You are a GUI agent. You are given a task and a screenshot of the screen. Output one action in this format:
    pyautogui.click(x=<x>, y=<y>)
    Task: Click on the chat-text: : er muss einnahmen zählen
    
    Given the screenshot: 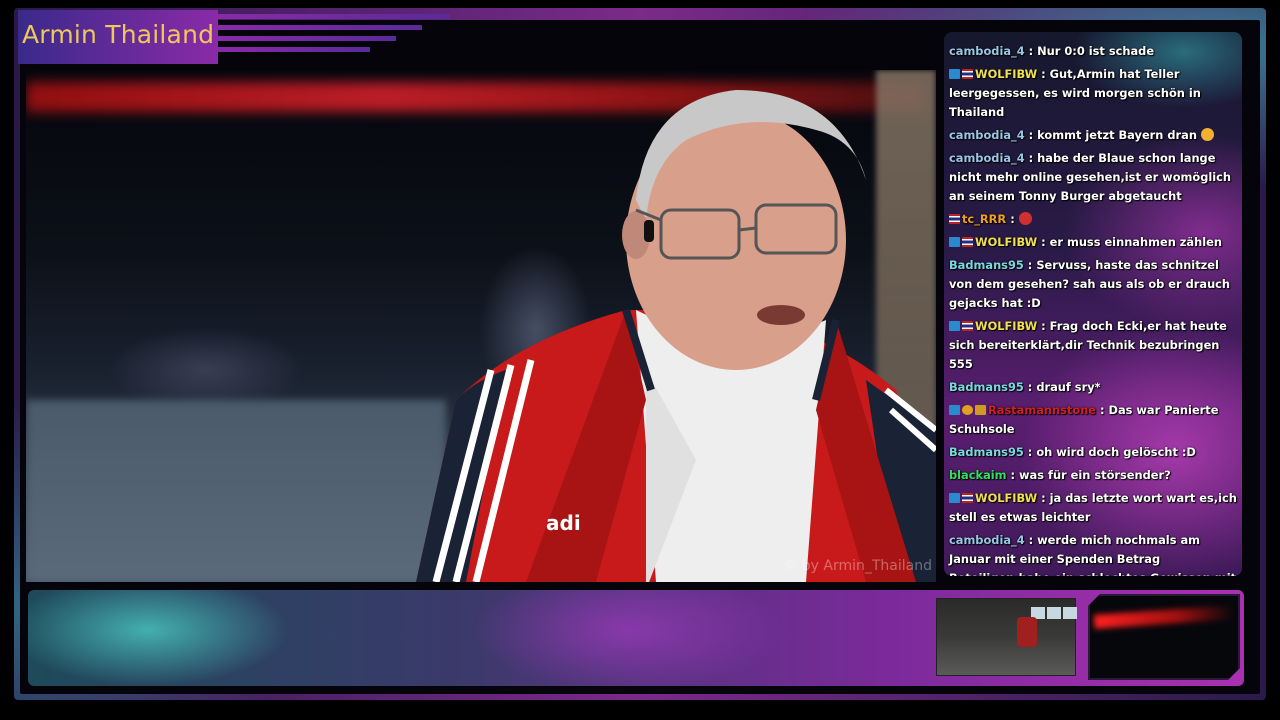 What is the action you would take?
    pyautogui.click(x=1131, y=242)
    